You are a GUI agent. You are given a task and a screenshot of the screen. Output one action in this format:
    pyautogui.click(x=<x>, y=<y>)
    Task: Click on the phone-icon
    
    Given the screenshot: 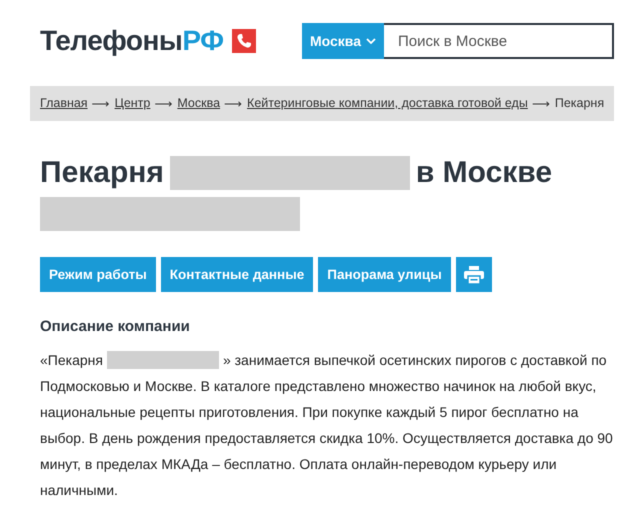 What is the action you would take?
    pyautogui.click(x=244, y=41)
    